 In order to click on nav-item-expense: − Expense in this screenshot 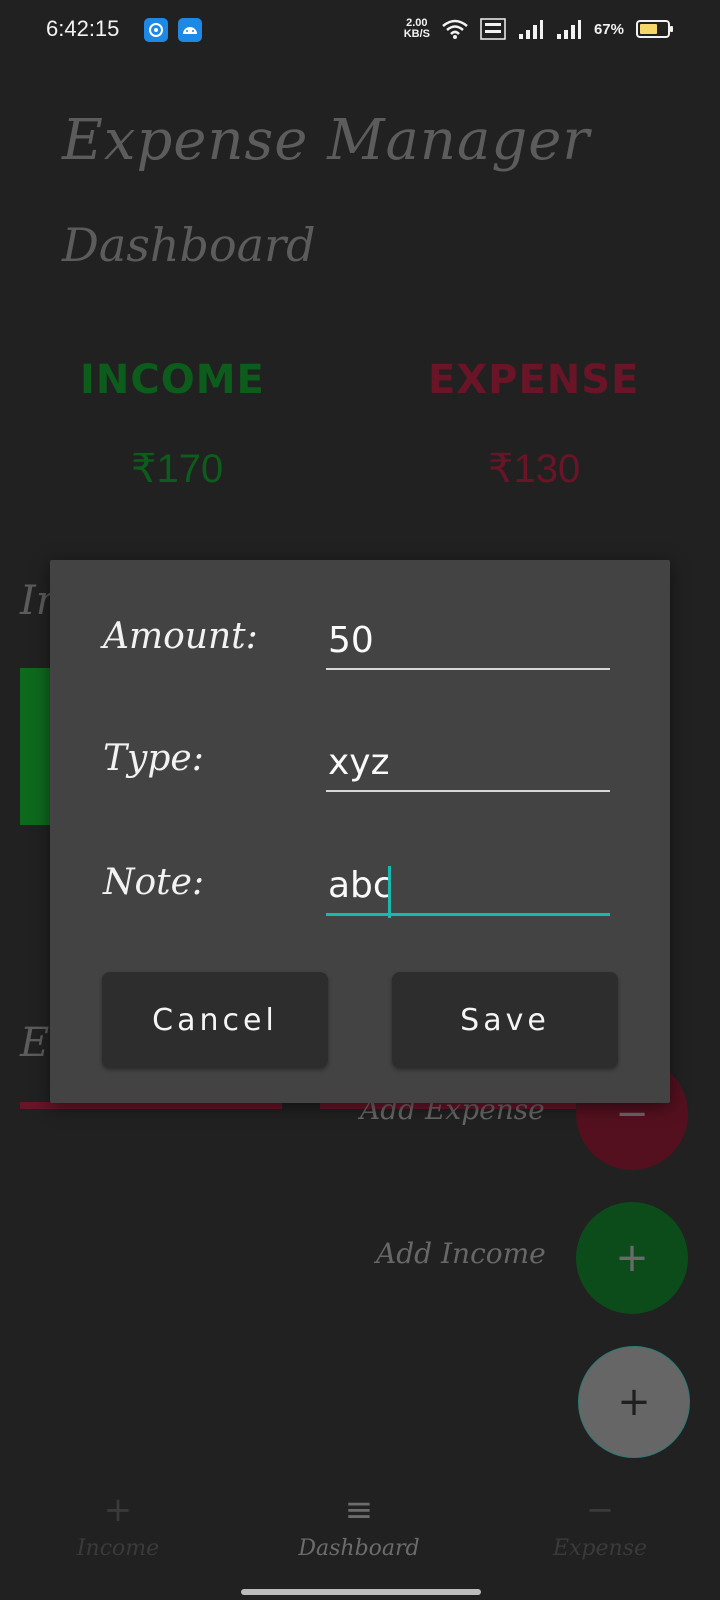, I will do `click(600, 1525)`.